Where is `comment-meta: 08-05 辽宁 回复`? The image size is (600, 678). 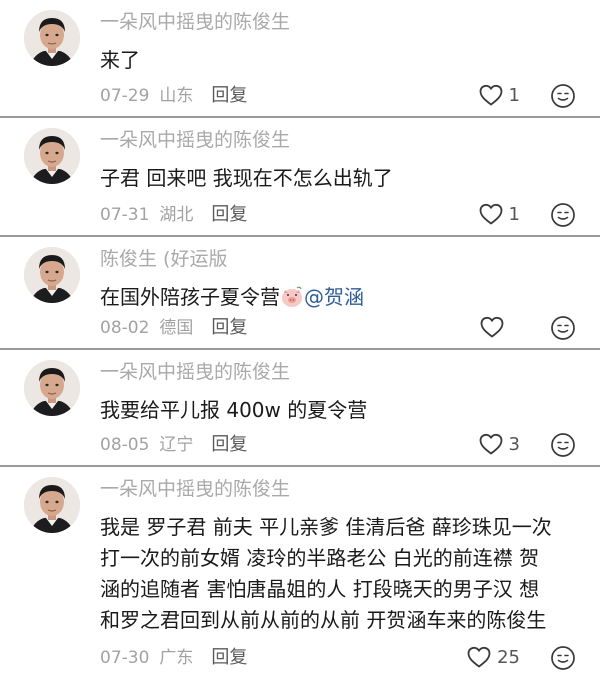 comment-meta: 08-05 辽宁 回复 is located at coordinates (178, 445).